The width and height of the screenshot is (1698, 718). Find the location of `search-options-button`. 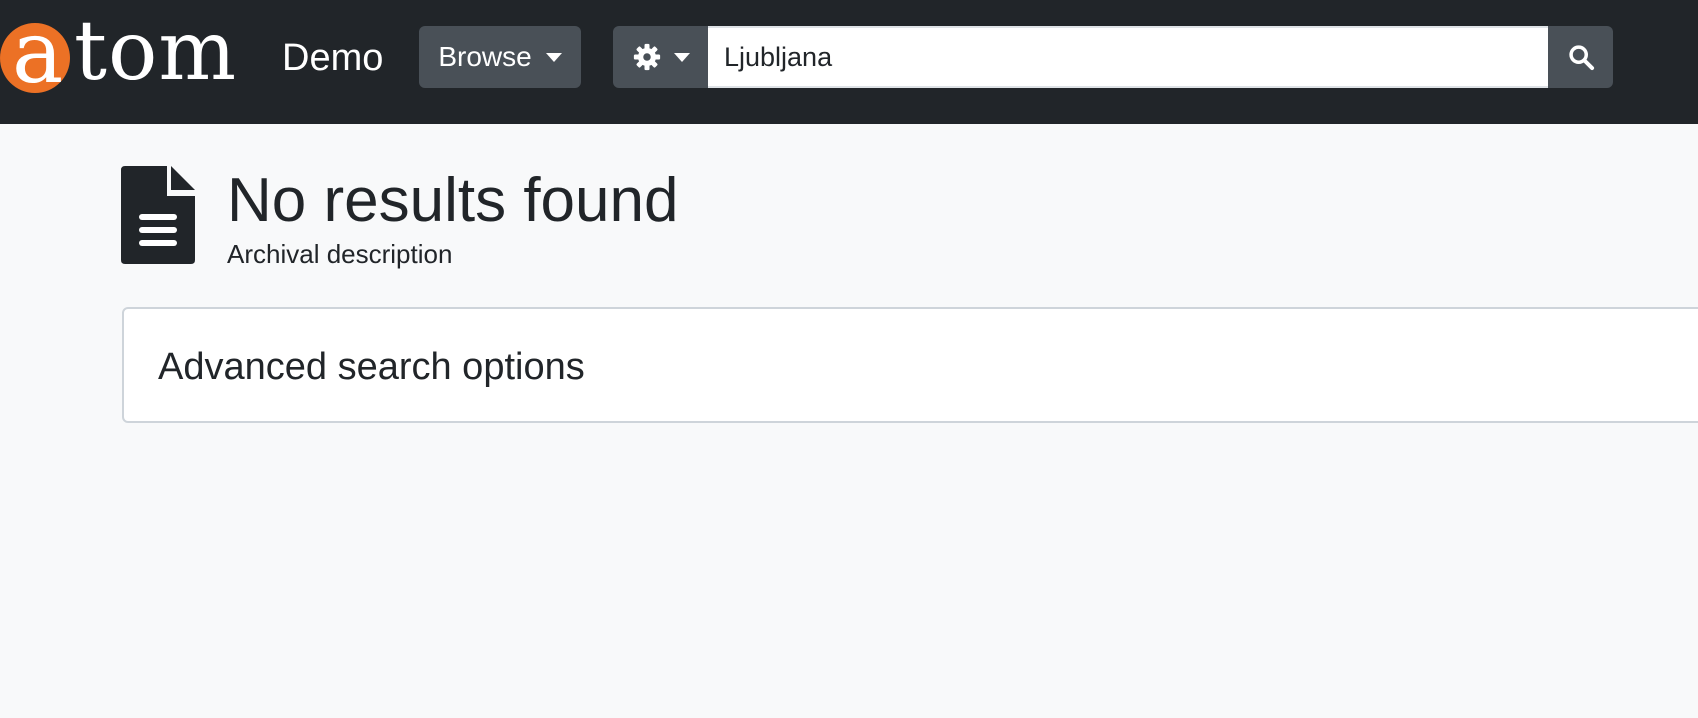

search-options-button is located at coordinates (660, 57).